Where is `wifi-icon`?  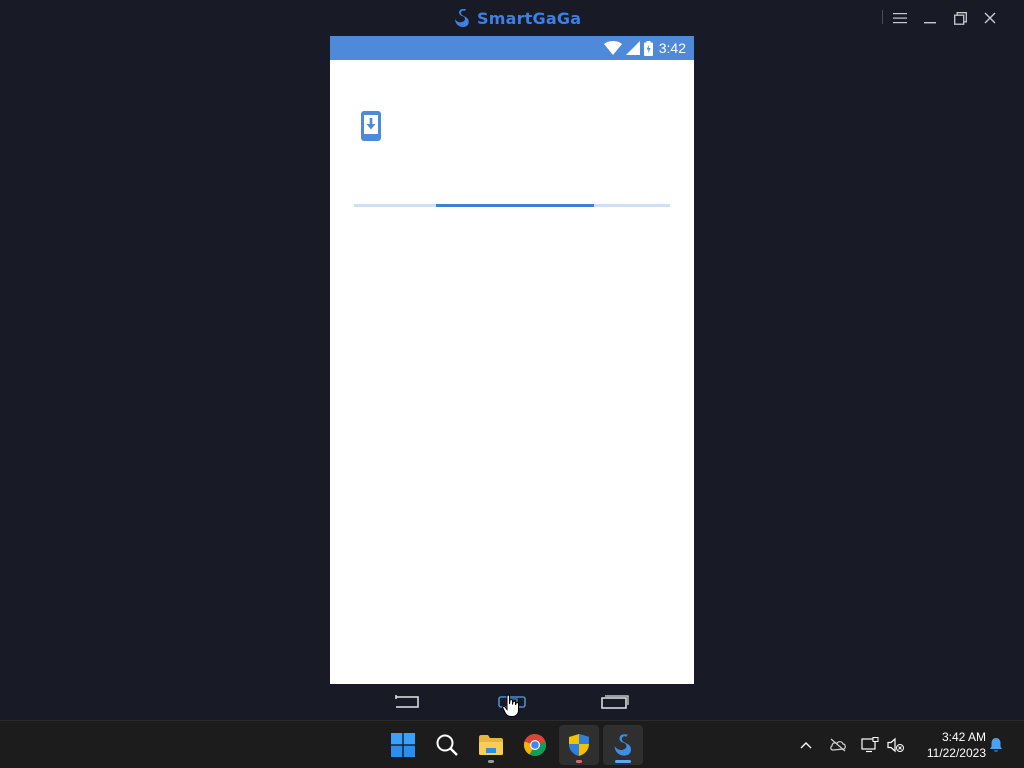
wifi-icon is located at coordinates (612, 48).